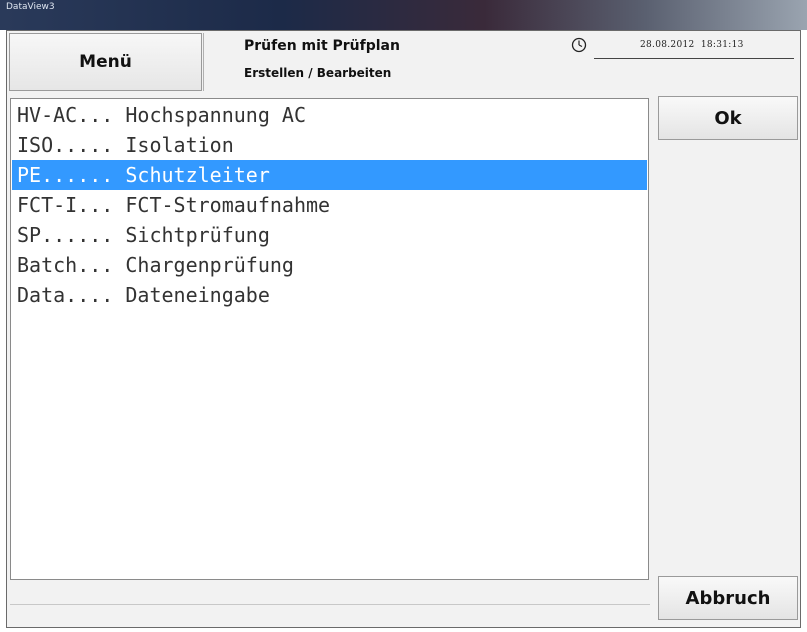 The image size is (807, 632). What do you see at coordinates (330, 604) in the screenshot?
I see `bottom-divider` at bounding box center [330, 604].